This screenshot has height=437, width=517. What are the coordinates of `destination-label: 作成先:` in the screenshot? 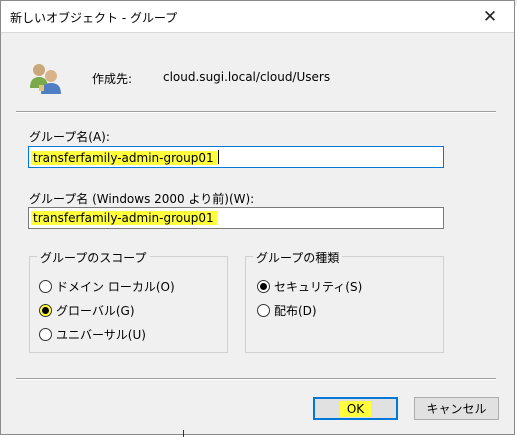 It's located at (112, 79).